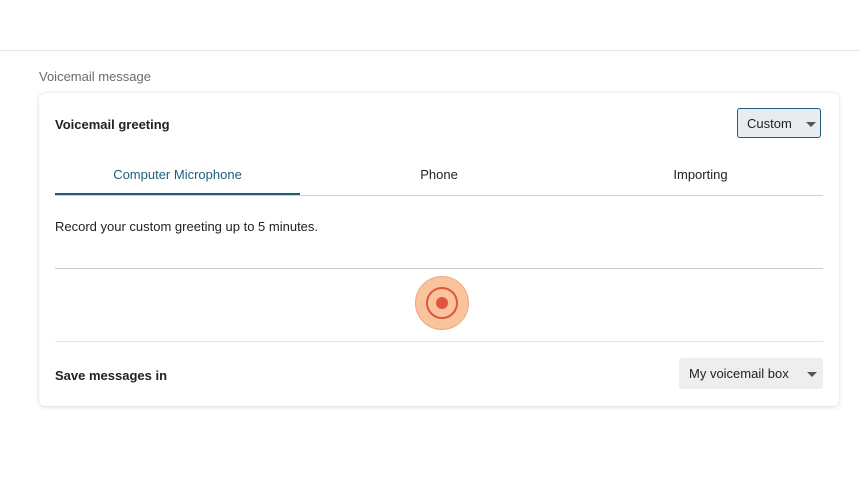 The width and height of the screenshot is (860, 481). I want to click on tab-phone: Phone, so click(439, 176).